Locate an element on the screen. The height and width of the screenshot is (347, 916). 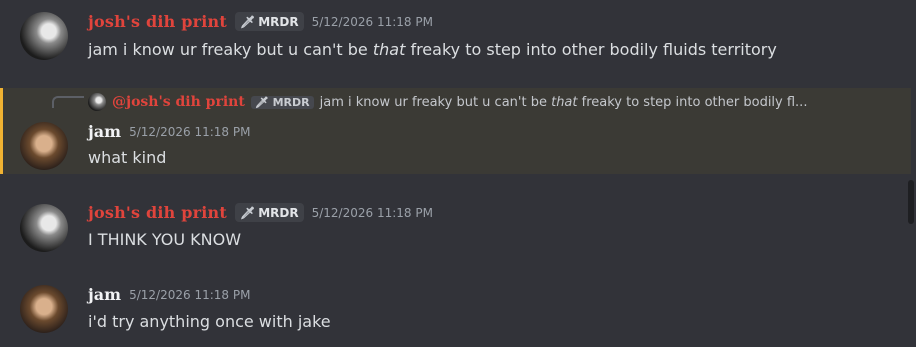
reply-role-tag: 🗡 MRDR is located at coordinates (282, 102).